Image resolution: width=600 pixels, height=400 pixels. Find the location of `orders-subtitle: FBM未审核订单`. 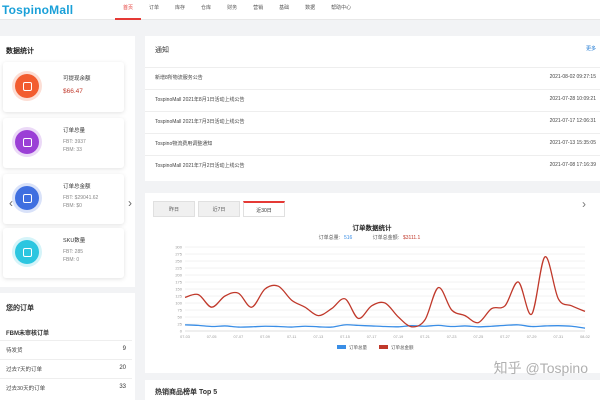

orders-subtitle: FBM未审核订单 is located at coordinates (27, 334).